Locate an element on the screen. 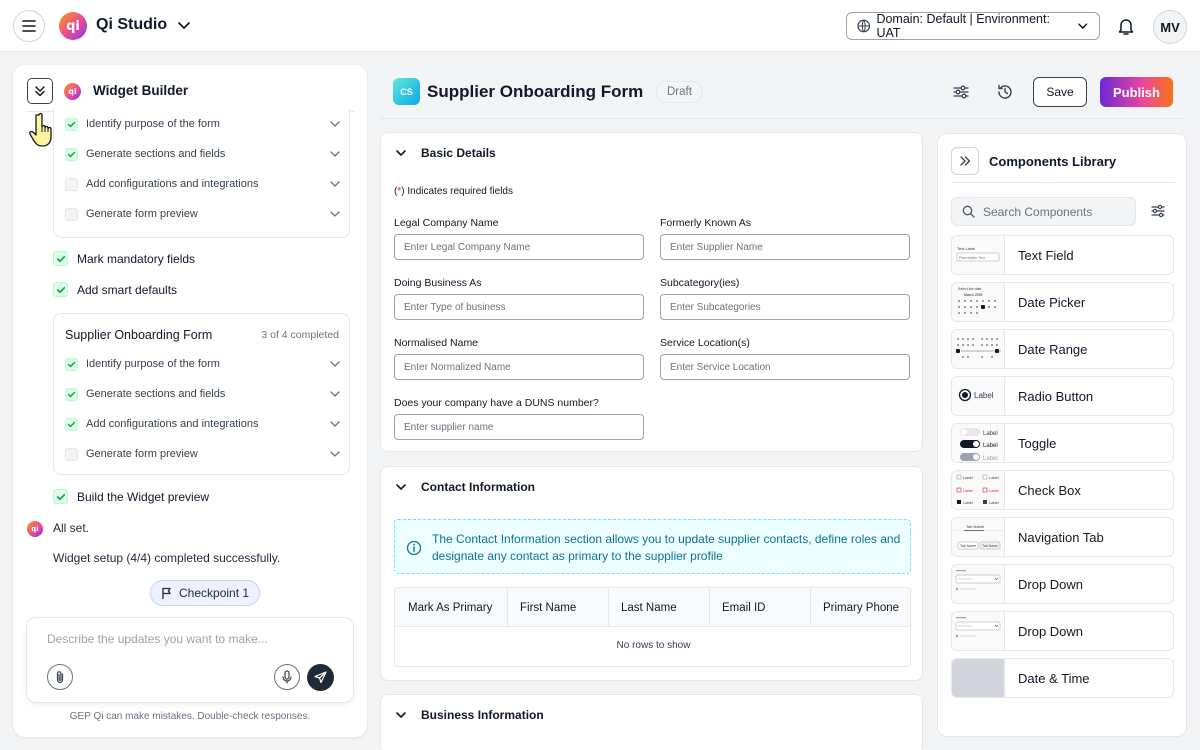  bell-icon is located at coordinates (1126, 26).